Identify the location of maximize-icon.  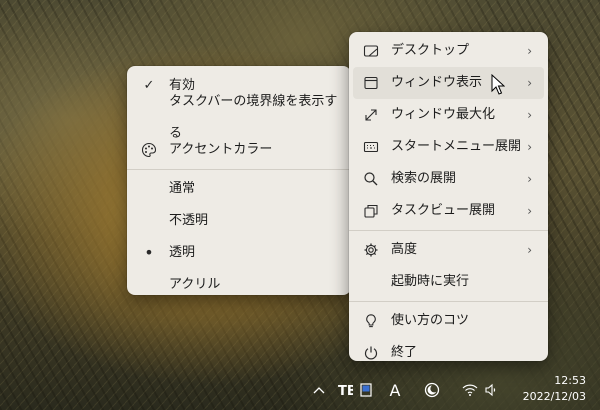
(371, 115).